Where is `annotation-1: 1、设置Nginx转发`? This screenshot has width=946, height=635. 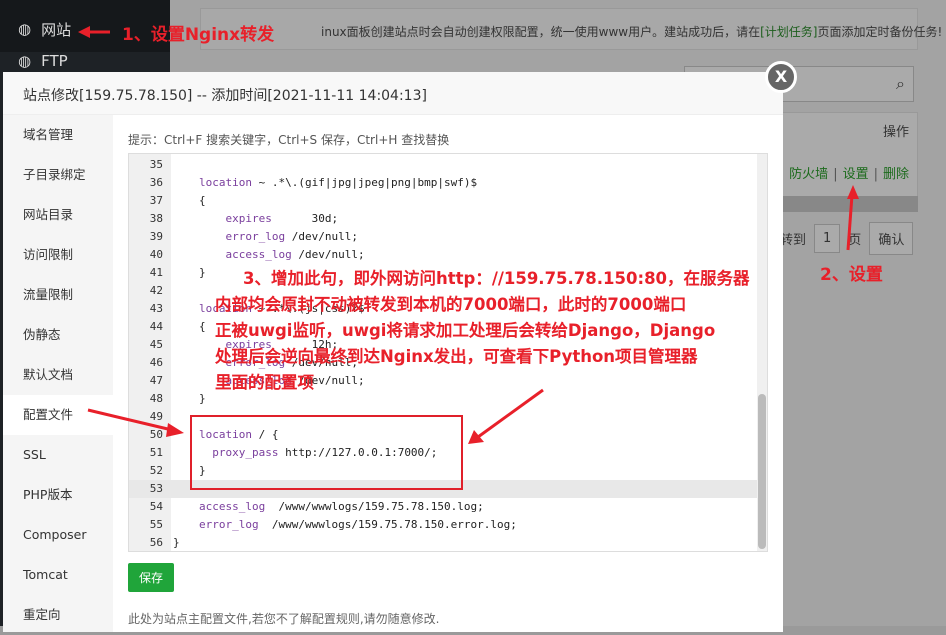
annotation-1: 1、设置Nginx转发 is located at coordinates (198, 35).